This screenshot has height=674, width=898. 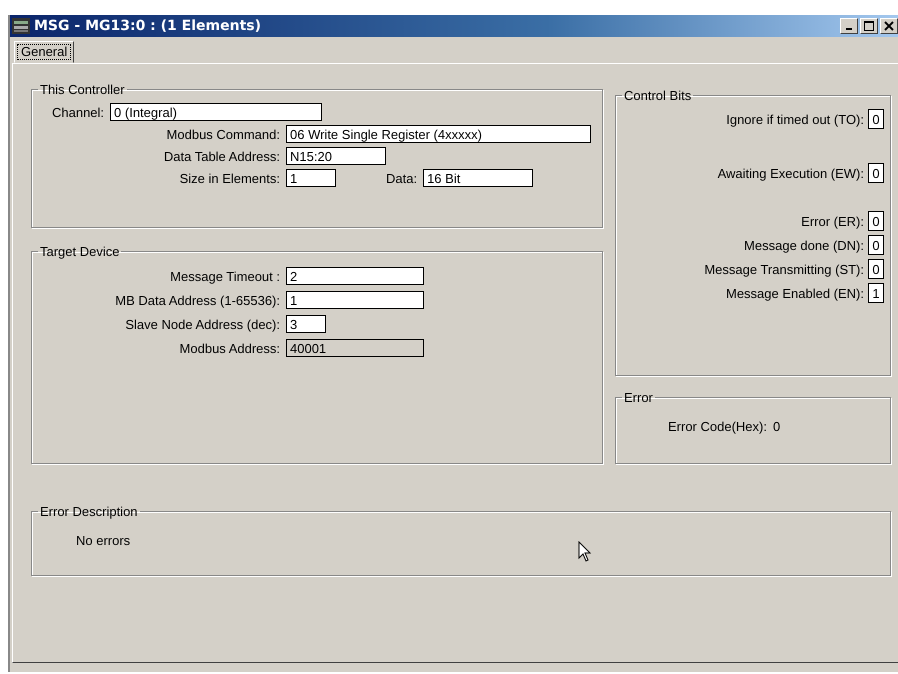 I want to click on field-label: Error Code(Hex):, so click(x=717, y=426).